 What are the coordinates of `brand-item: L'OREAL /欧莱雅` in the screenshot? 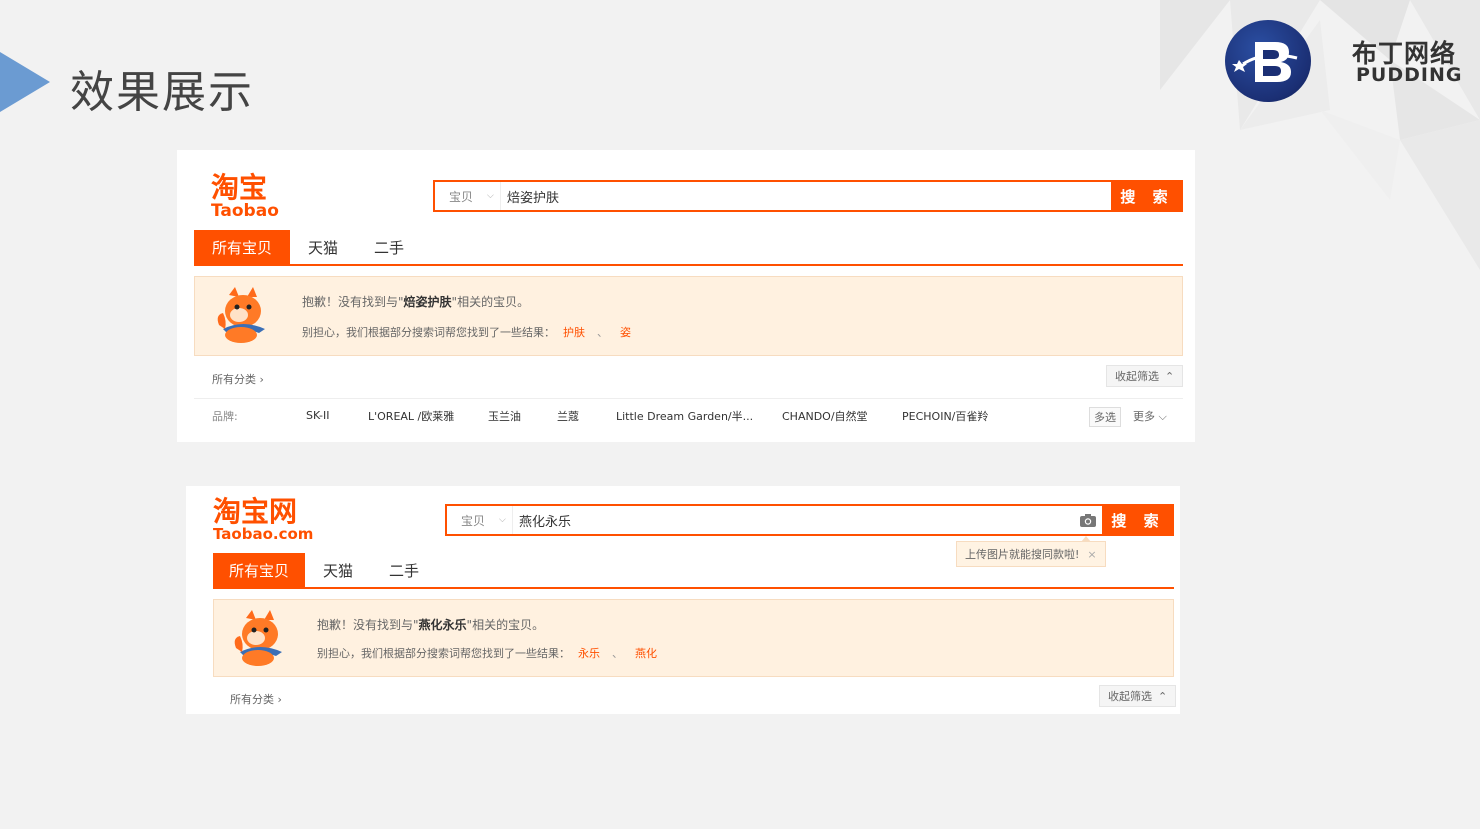 It's located at (411, 416).